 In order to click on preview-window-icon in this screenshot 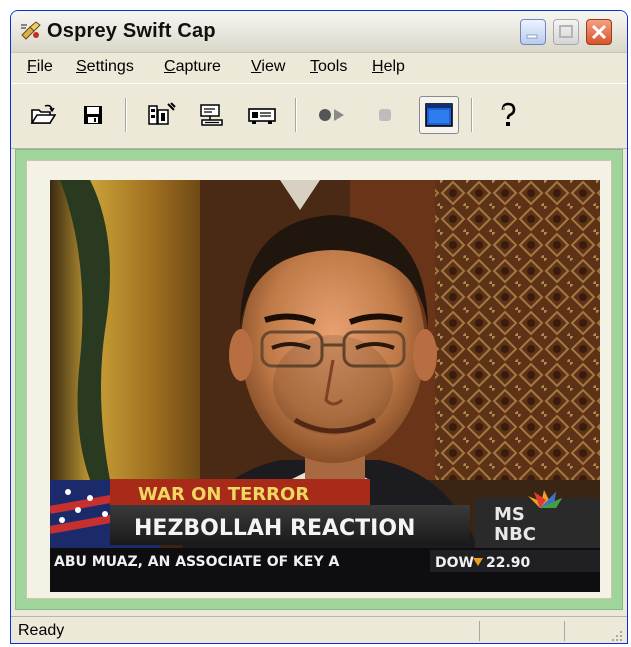, I will do `click(439, 115)`.